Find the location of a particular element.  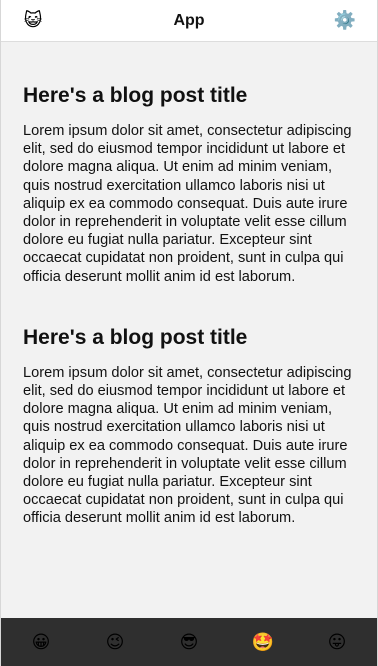

app-title: App is located at coordinates (189, 20).